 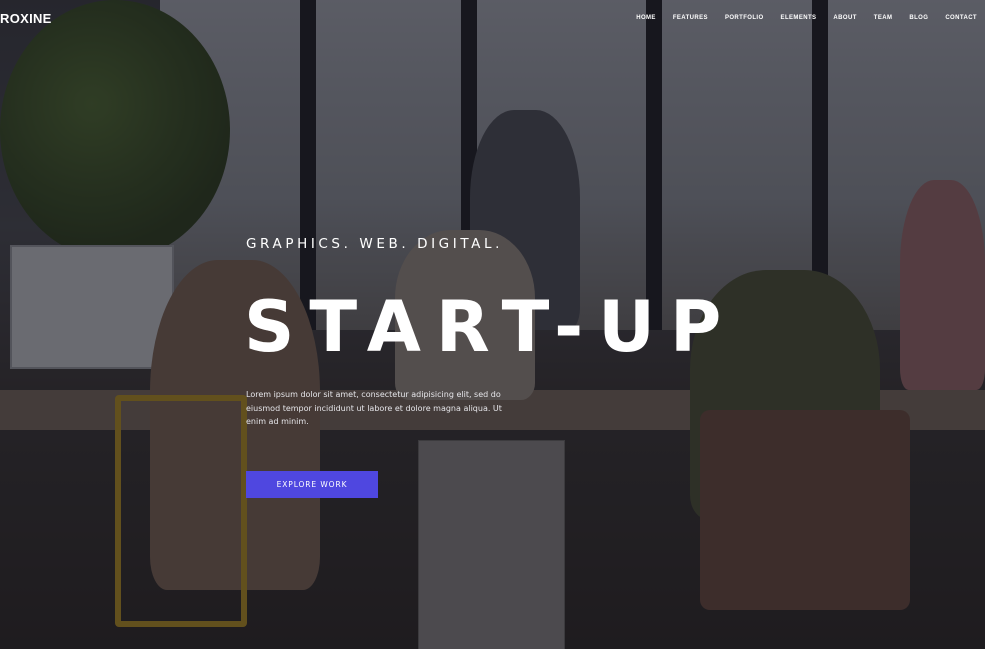 What do you see at coordinates (490, 327) in the screenshot?
I see `hero-headline: START-UP` at bounding box center [490, 327].